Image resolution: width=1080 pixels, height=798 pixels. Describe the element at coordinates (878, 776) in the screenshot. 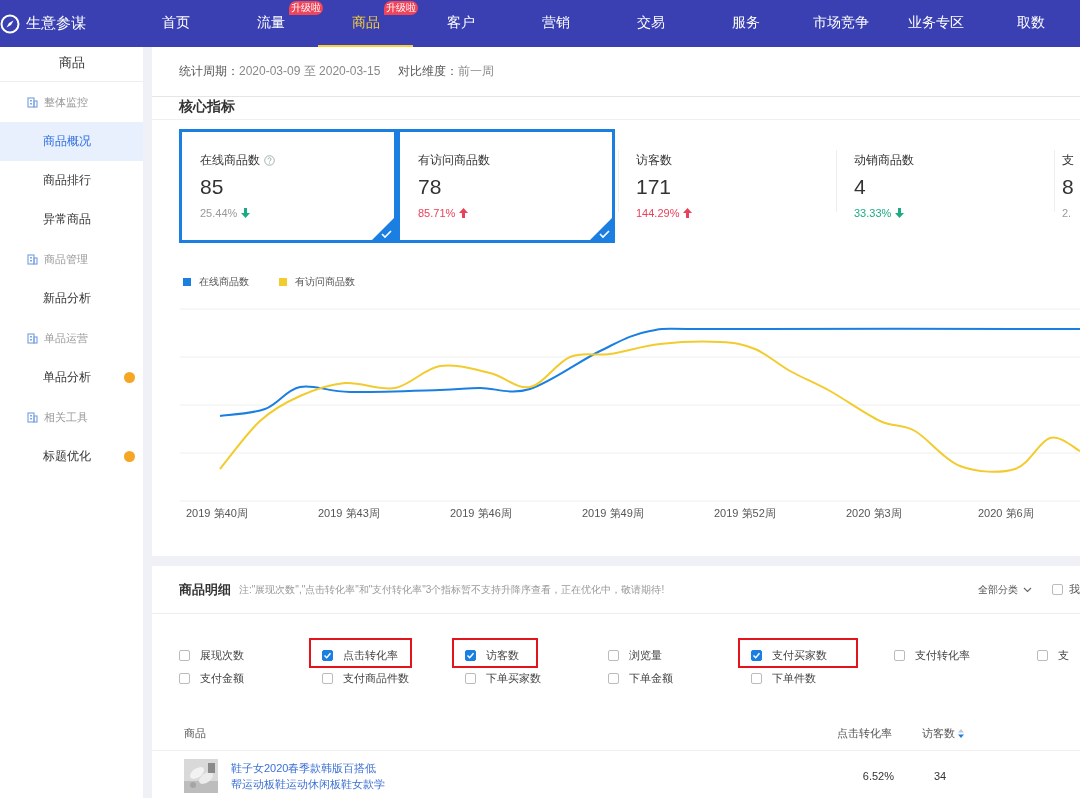

I see `table-cell: 6.52%` at that location.